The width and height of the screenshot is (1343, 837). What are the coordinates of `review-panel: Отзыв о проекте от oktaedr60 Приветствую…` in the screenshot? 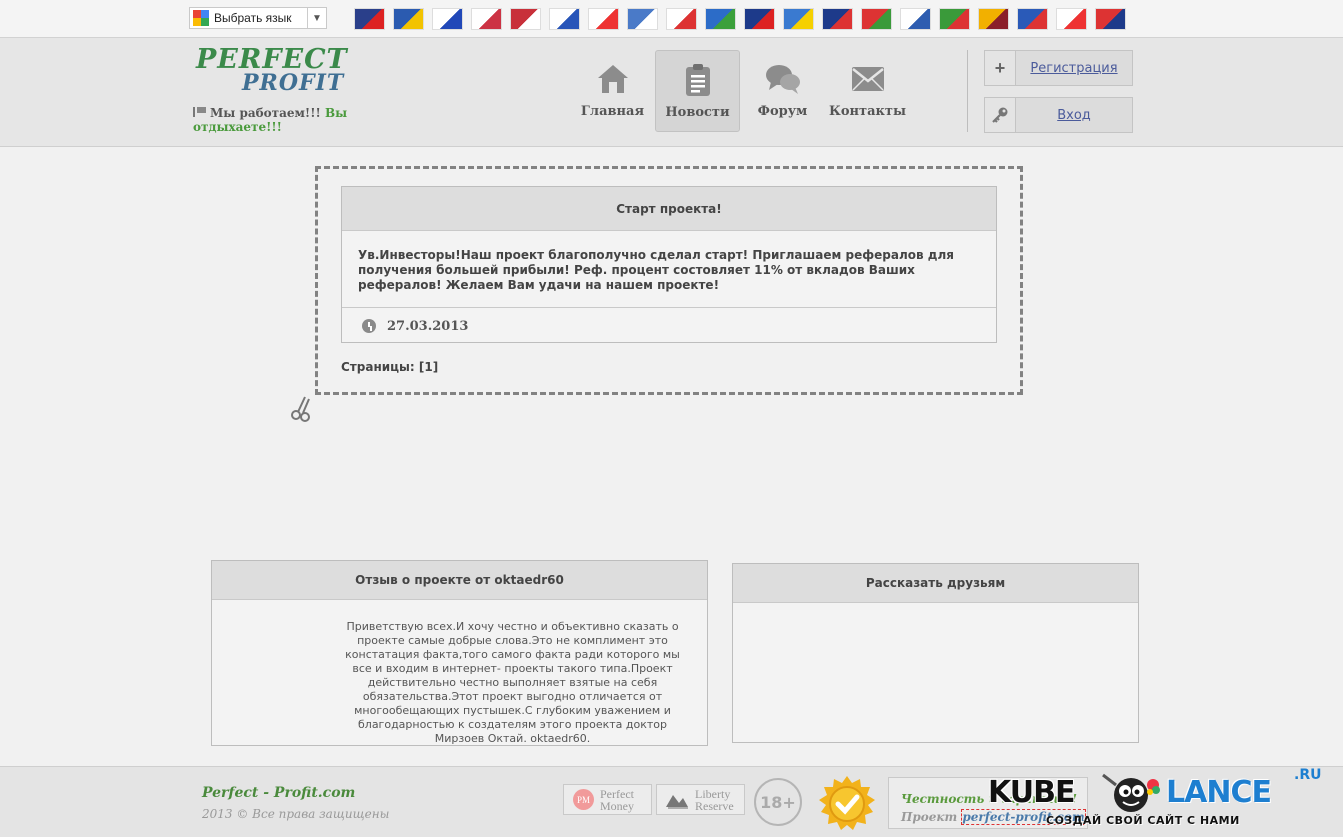 It's located at (459, 653).